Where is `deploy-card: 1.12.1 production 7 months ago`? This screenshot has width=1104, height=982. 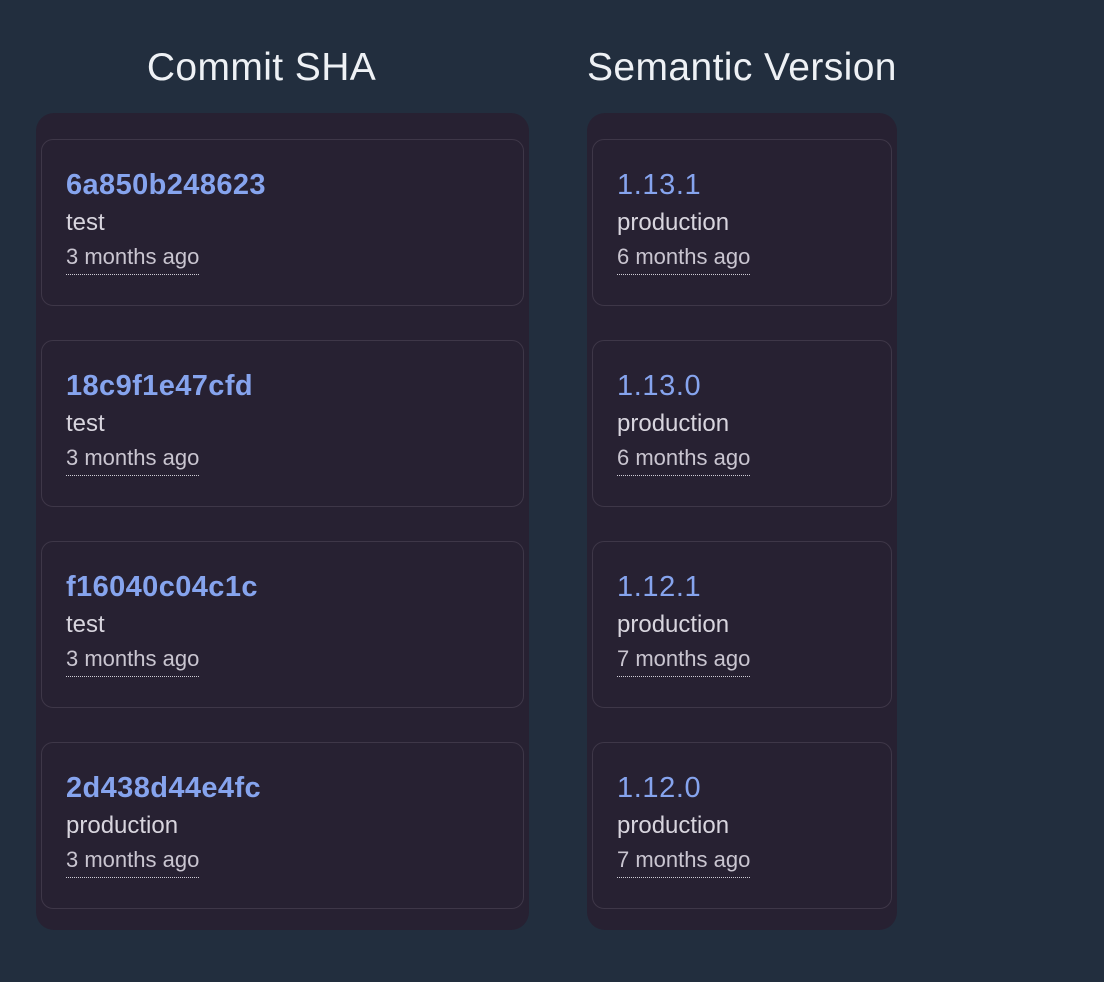
deploy-card: 1.12.1 production 7 months ago is located at coordinates (742, 624).